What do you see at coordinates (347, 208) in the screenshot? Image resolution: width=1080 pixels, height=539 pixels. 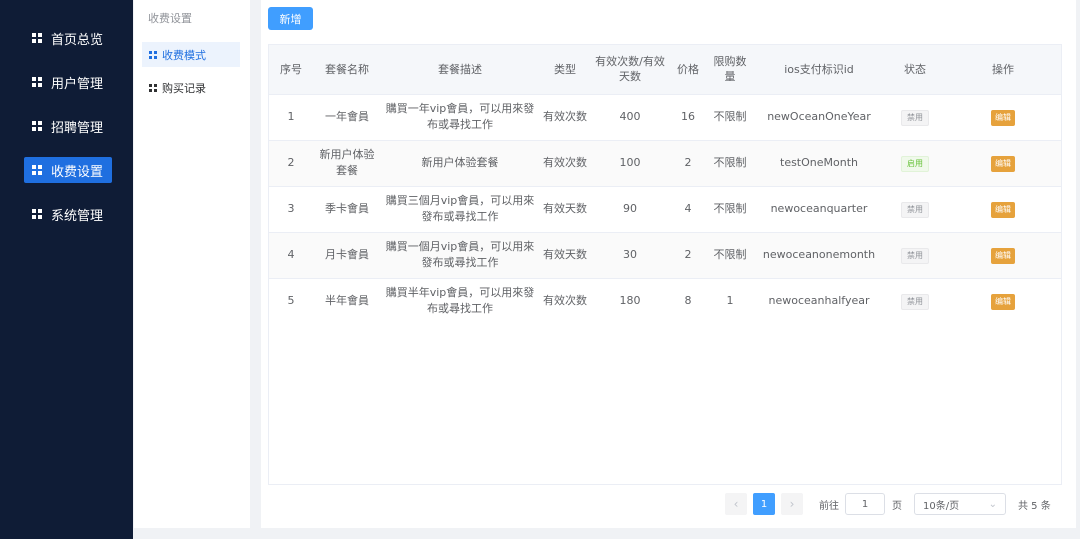 I see `cell-name: 季卡會員` at bounding box center [347, 208].